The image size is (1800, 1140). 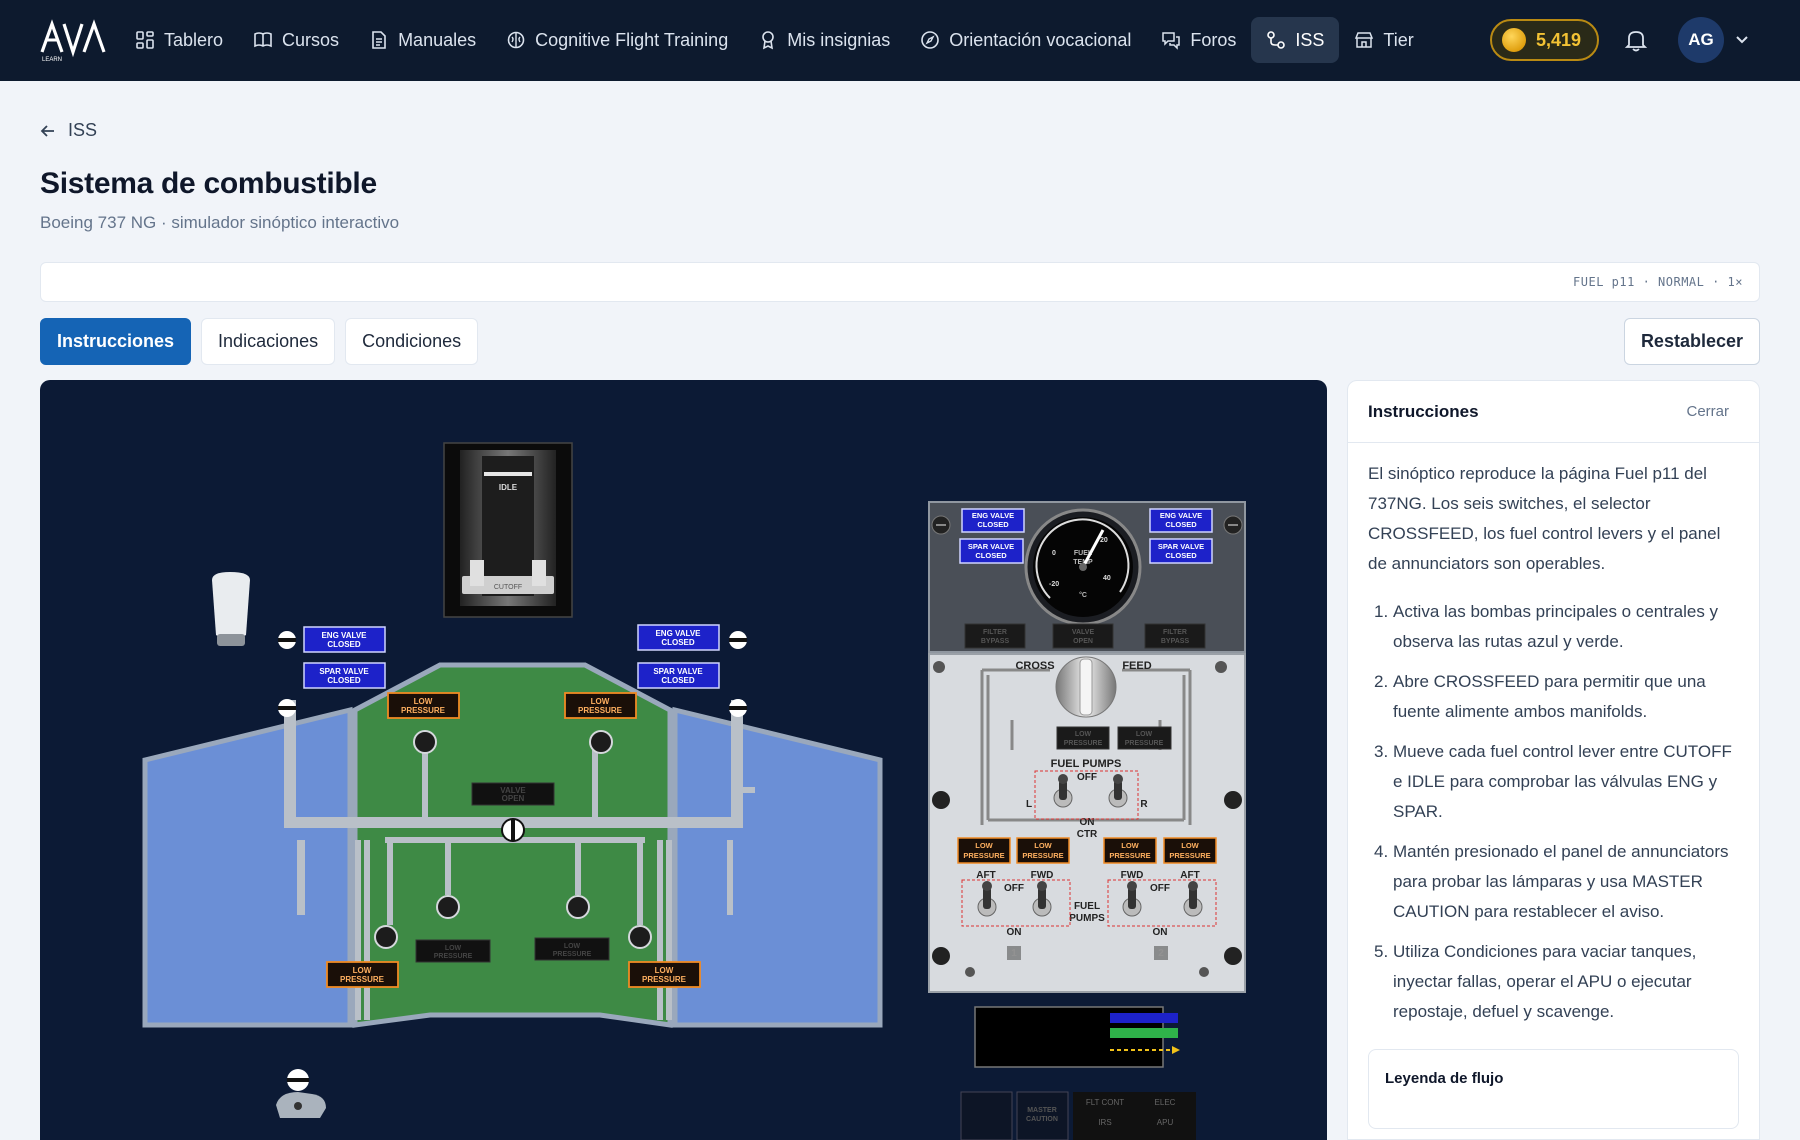 I want to click on instructions-panel-title: Instrucciones, so click(x=1423, y=411).